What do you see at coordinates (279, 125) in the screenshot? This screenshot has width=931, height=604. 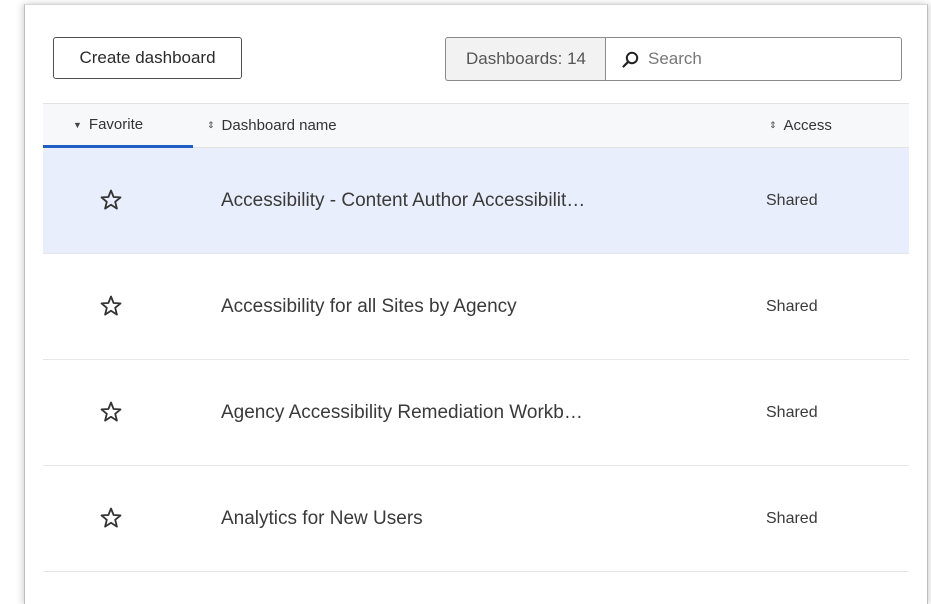 I see `column-header-name-label: Dashboard name` at bounding box center [279, 125].